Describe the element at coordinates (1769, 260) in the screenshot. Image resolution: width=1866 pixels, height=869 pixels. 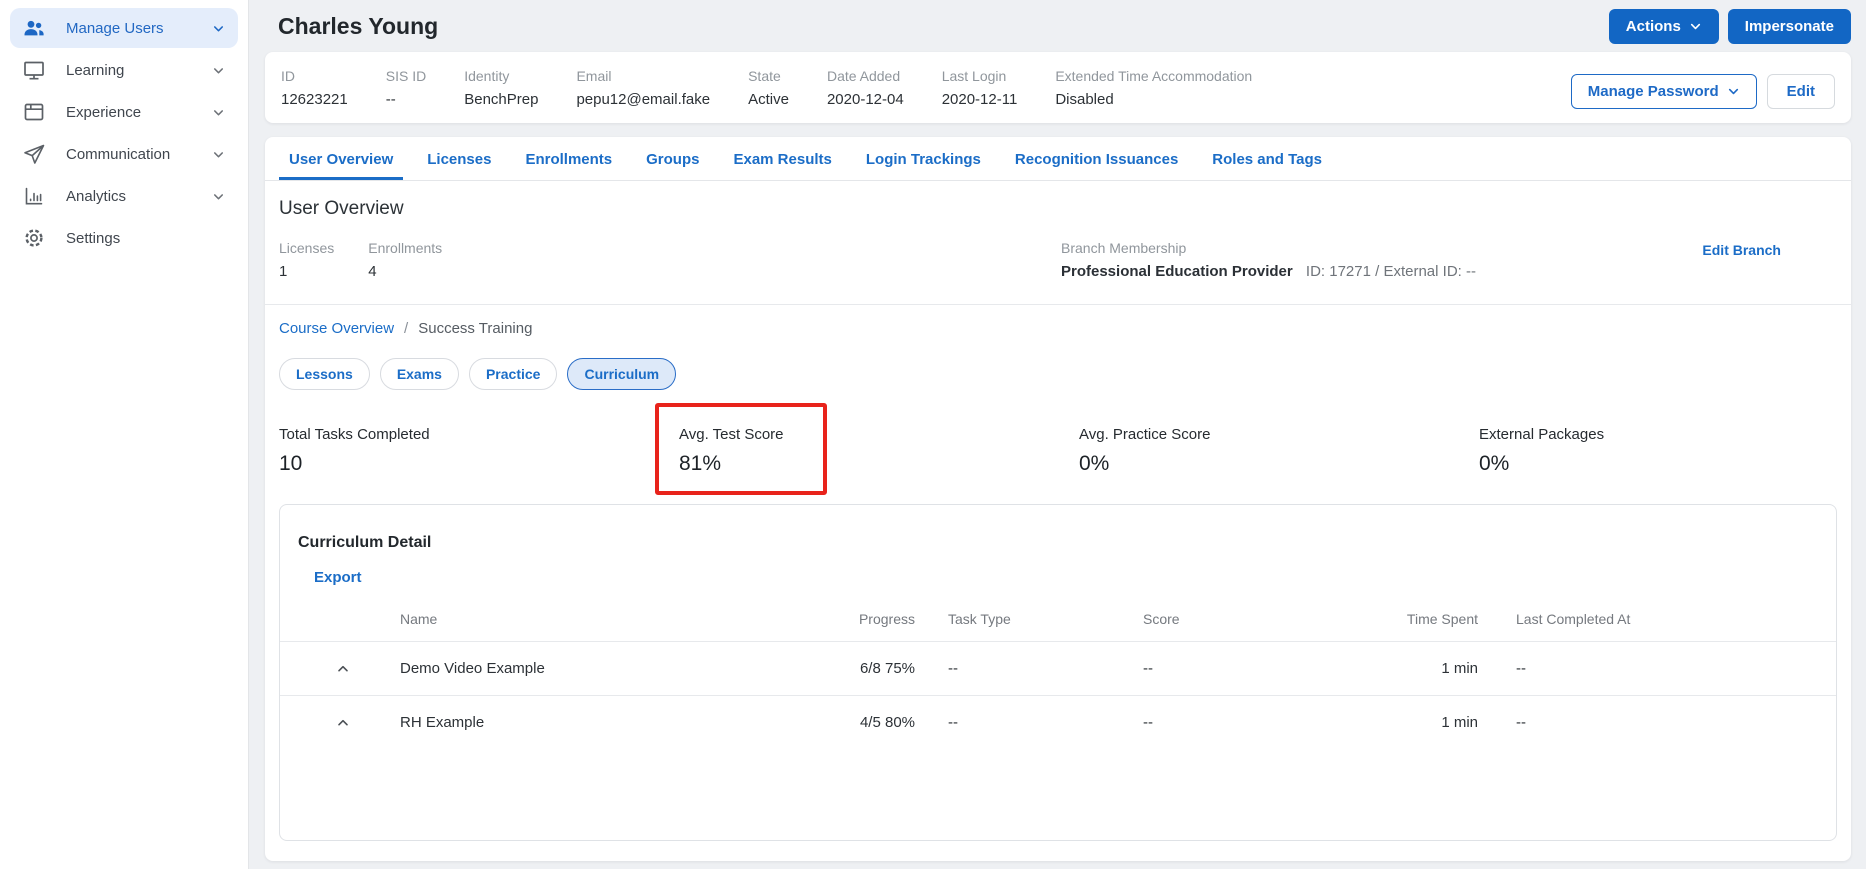
I see `edit-branch-link: Edit Branch` at that location.